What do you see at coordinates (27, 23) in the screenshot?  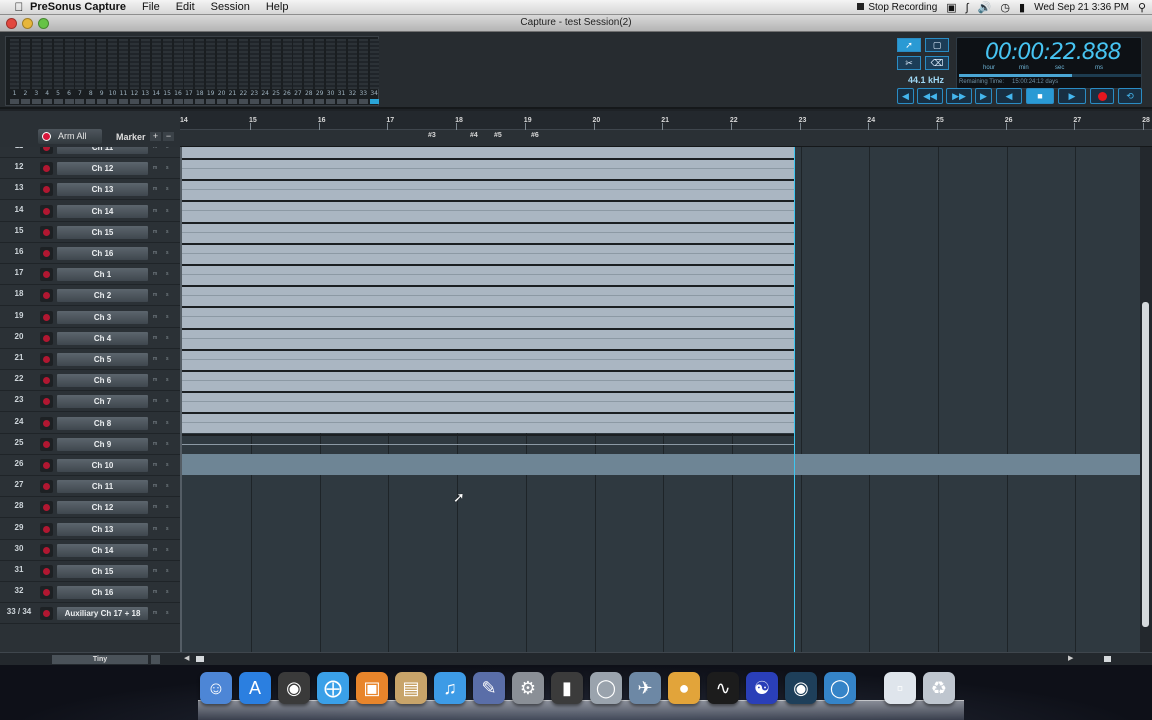 I see `minimize-window-button` at bounding box center [27, 23].